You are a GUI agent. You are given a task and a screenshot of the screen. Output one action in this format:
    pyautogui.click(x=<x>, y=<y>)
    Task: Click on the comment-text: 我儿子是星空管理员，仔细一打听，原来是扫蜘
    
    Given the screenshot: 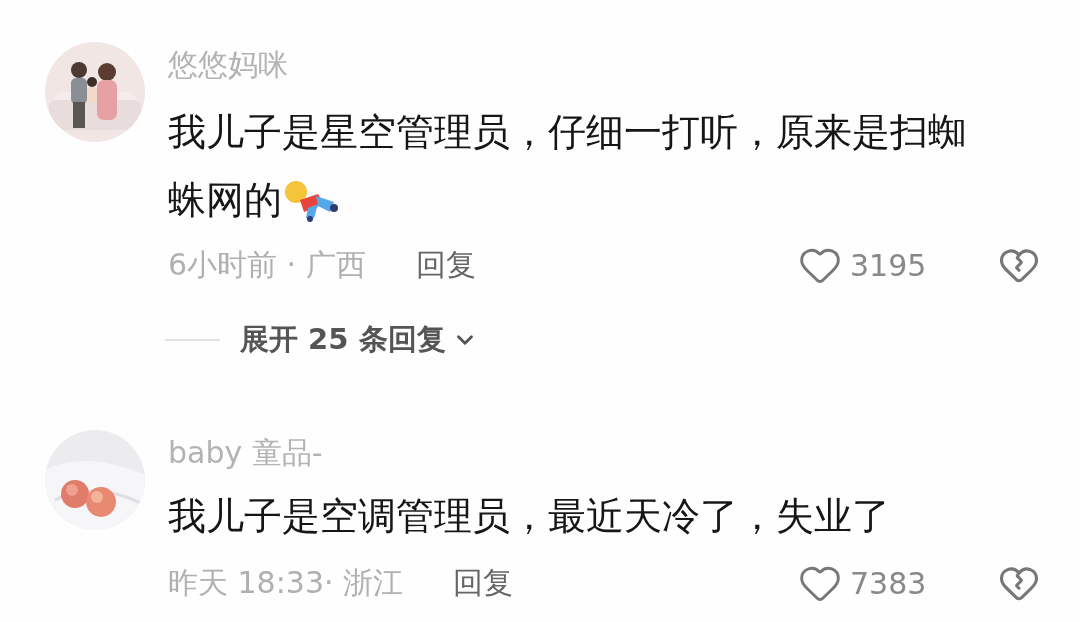 What is the action you would take?
    pyautogui.click(x=567, y=132)
    